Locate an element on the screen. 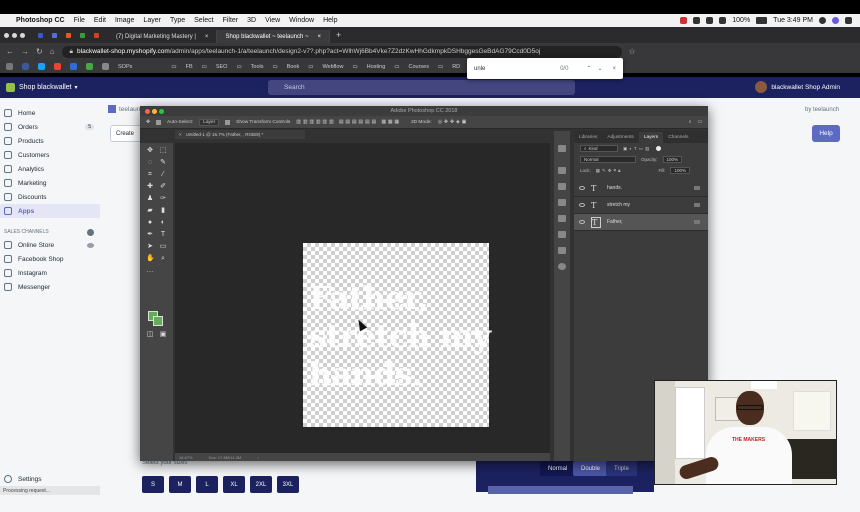 The image size is (860, 512). auto-select-dropdown: Layer is located at coordinates (209, 122).